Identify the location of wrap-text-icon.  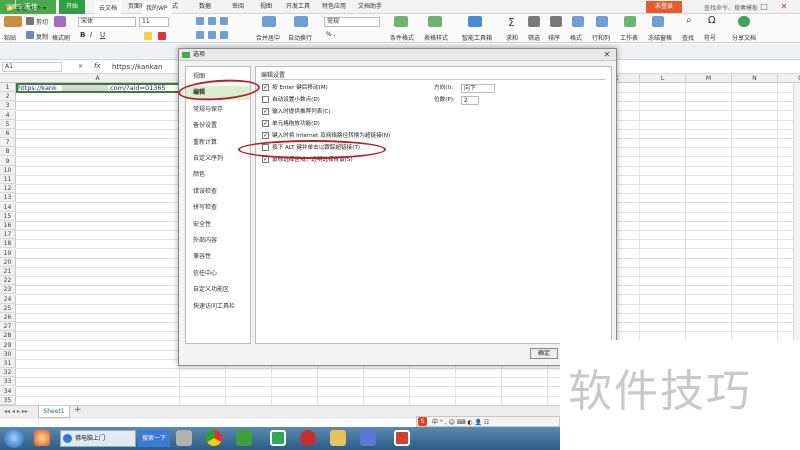
(301, 21).